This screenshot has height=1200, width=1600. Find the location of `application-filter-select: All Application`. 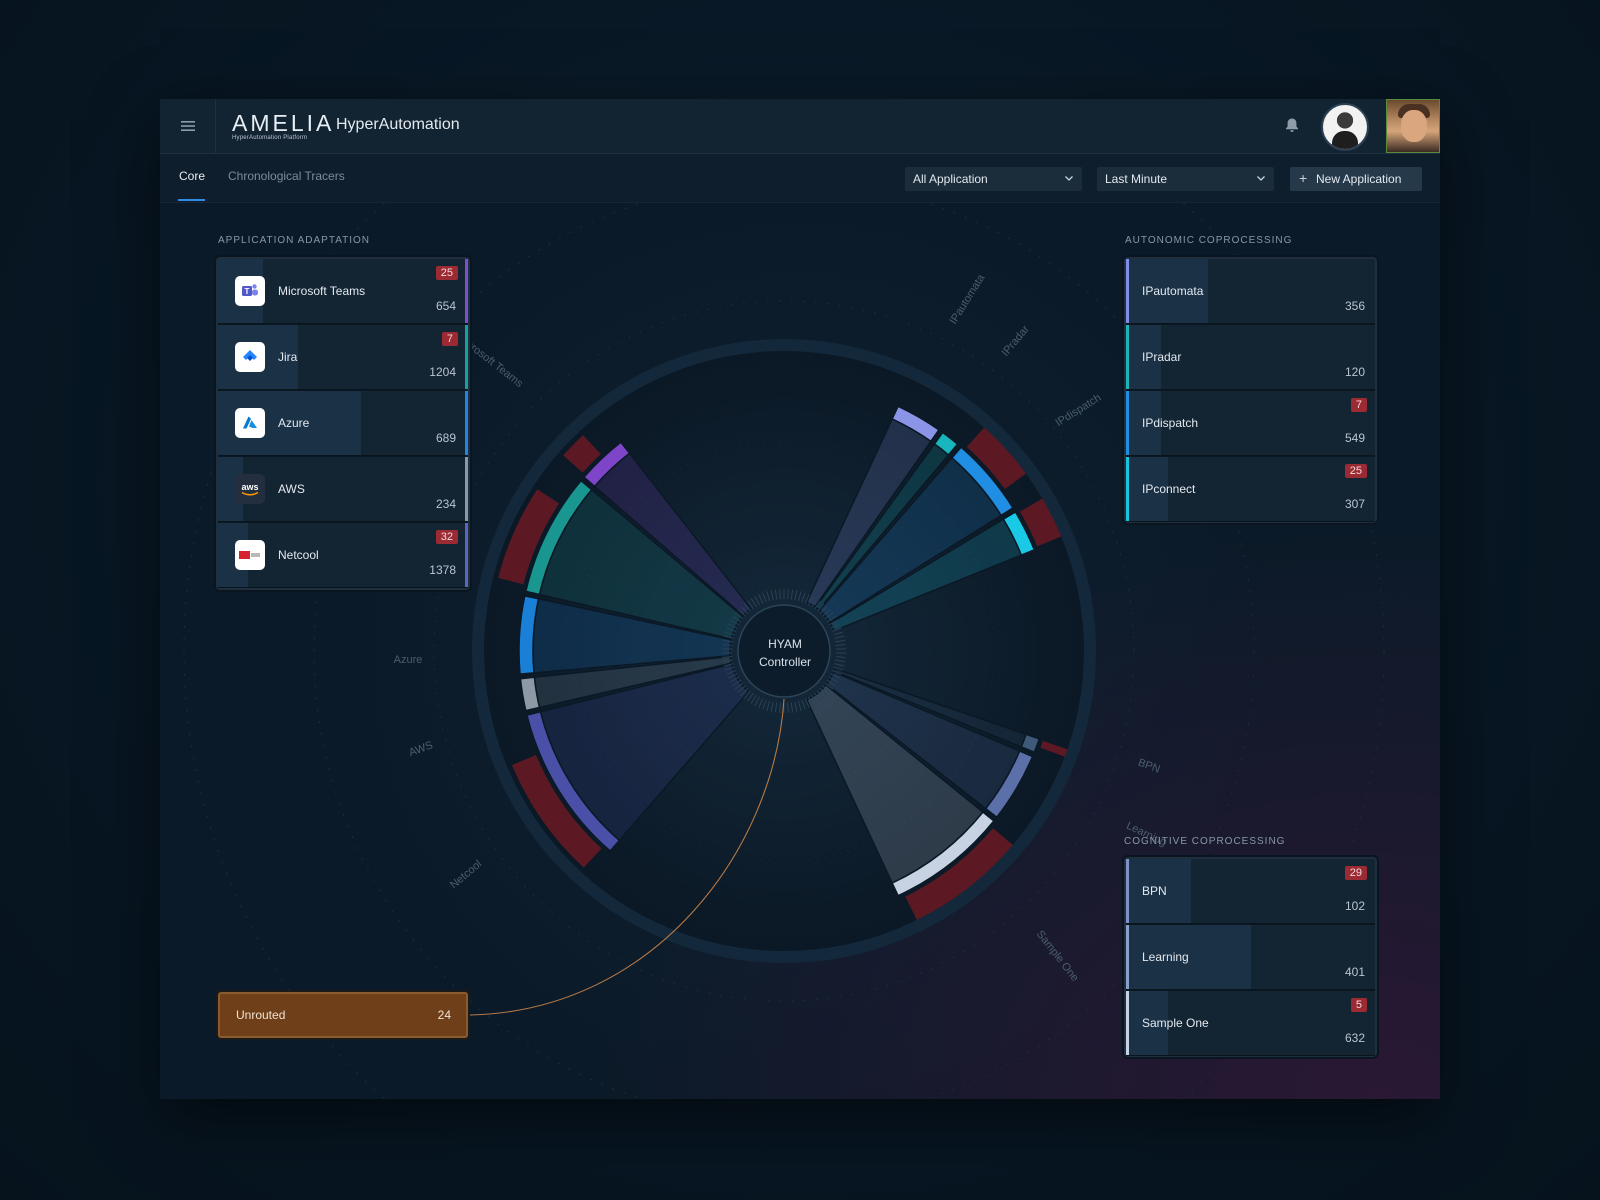

application-filter-select: All Application is located at coordinates (993, 179).